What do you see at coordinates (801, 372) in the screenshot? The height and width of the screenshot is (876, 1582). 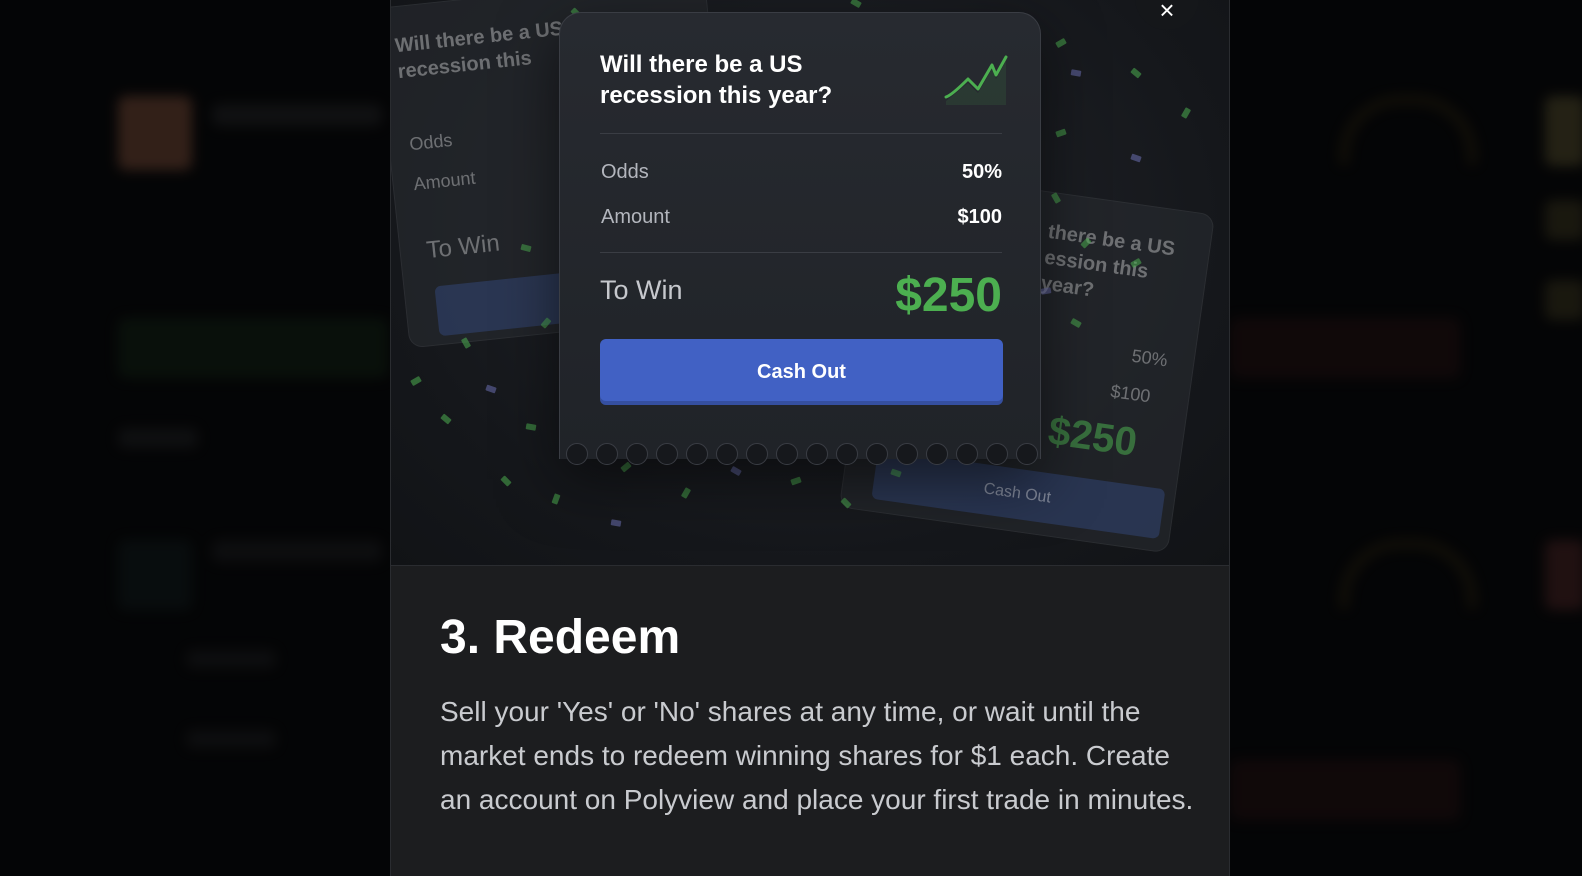 I see `cash-out-button: Cash Out` at bounding box center [801, 372].